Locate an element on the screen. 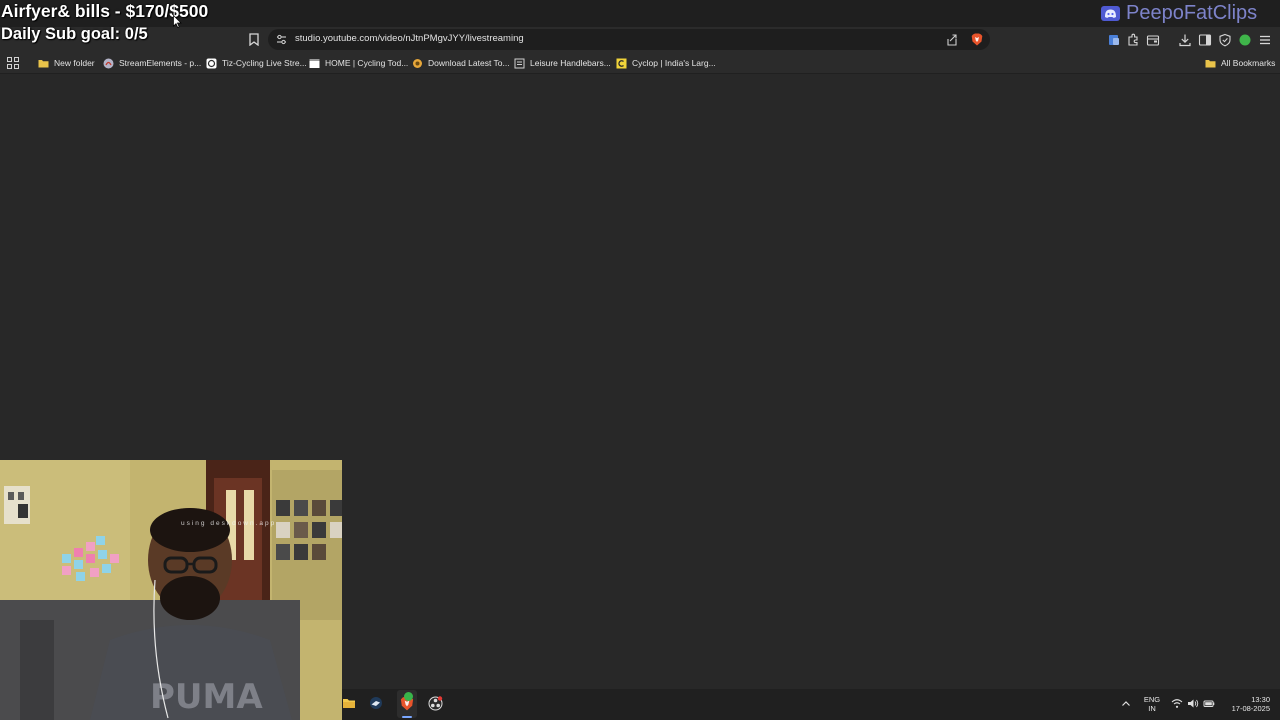  profile-avatar-icon is located at coordinates (1245, 40).